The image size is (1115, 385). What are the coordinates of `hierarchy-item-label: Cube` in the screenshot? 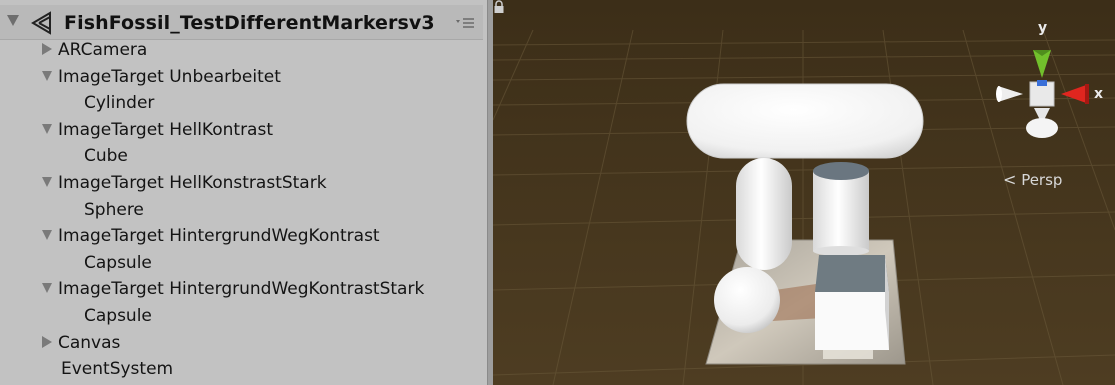 It's located at (106, 156).